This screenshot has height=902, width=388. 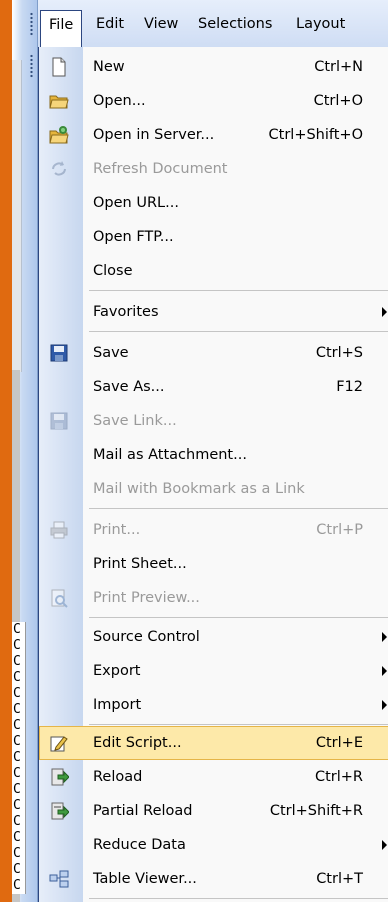 What do you see at coordinates (161, 24) in the screenshot?
I see `menu-view: View` at bounding box center [161, 24].